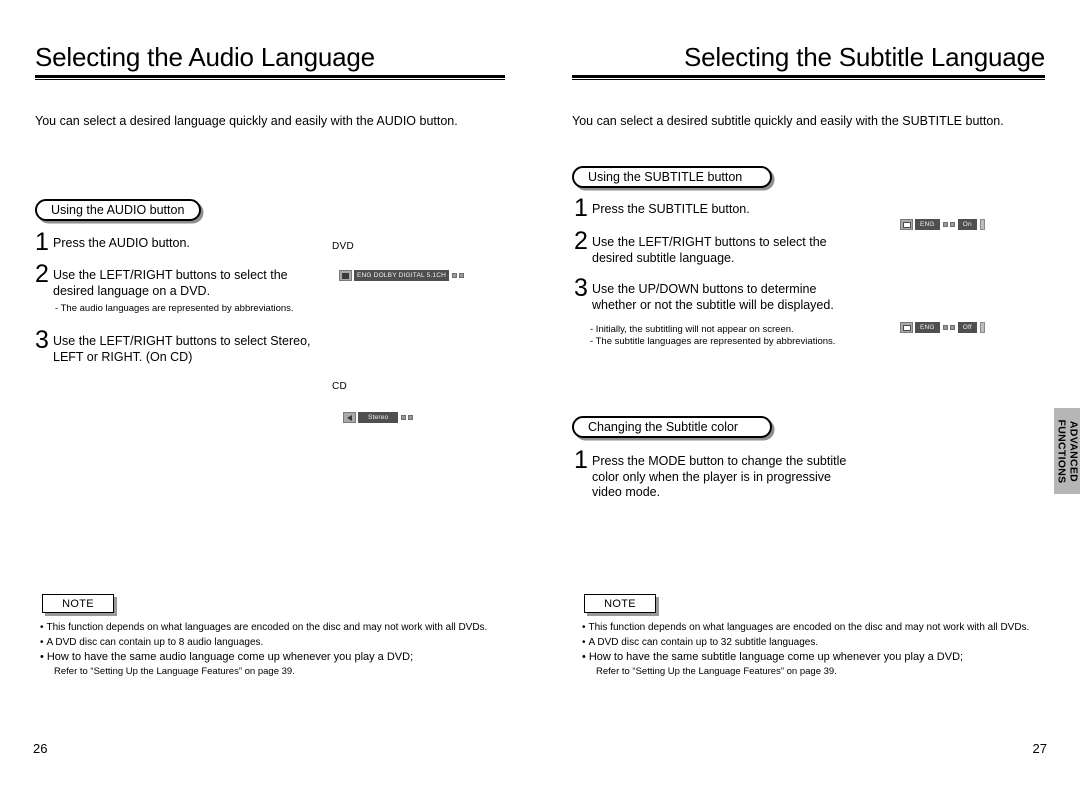 The width and height of the screenshot is (1080, 790). Describe the element at coordinates (349, 417) in the screenshot. I see `speaker-icon` at that location.